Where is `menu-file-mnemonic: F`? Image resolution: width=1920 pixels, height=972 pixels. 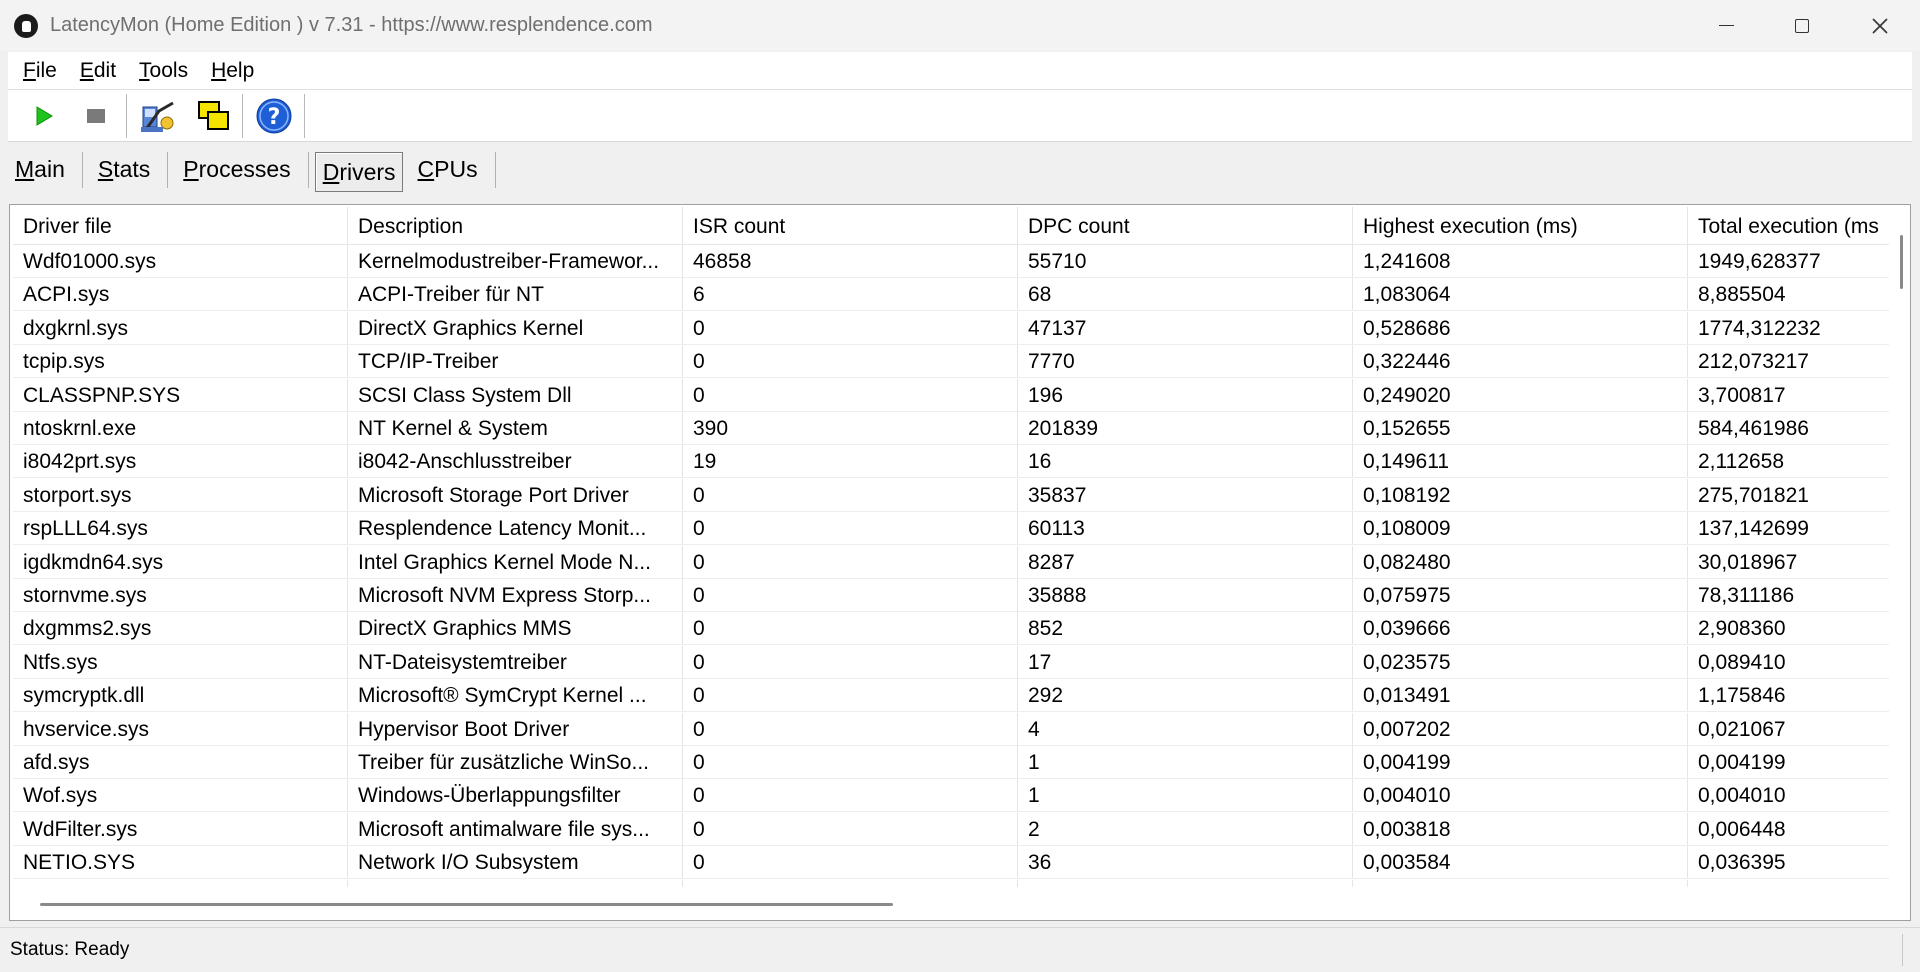
menu-file-mnemonic: F is located at coordinates (29, 70).